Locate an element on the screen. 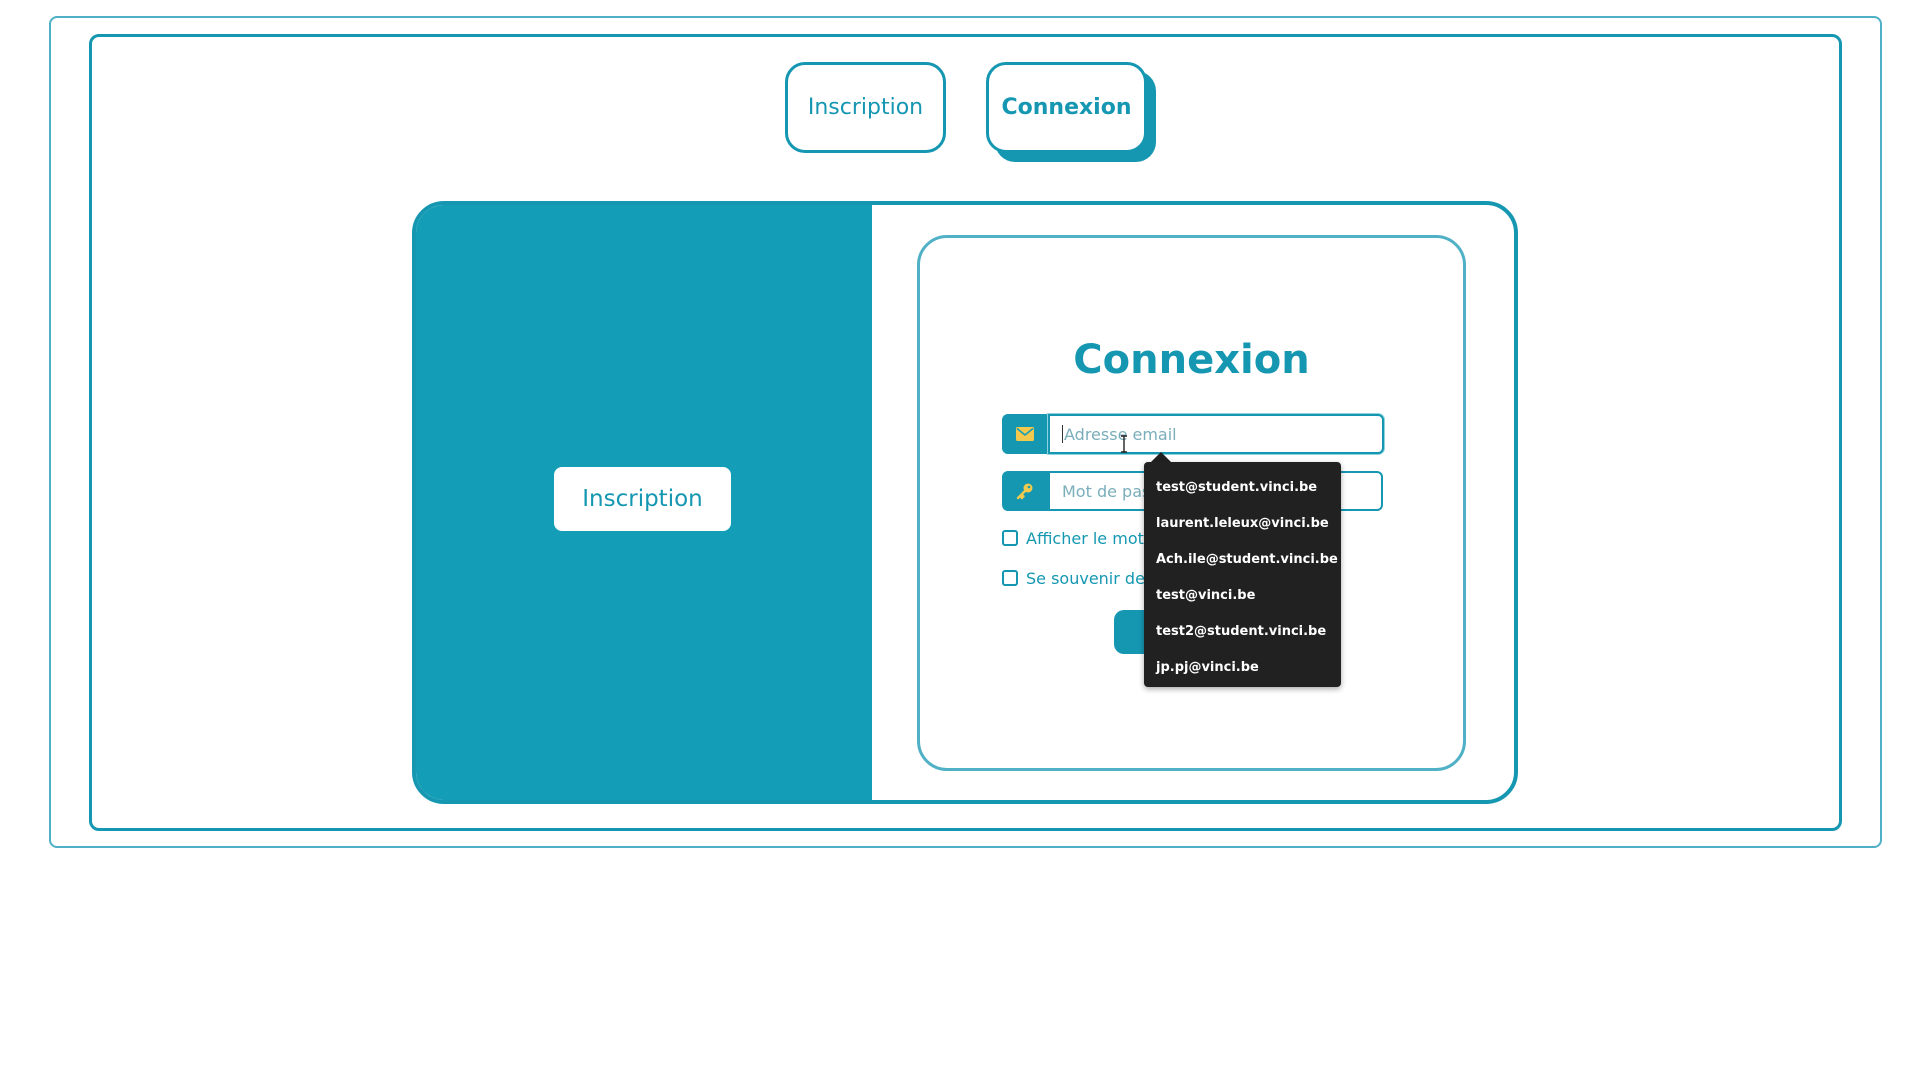  autocomplete-item: laurent.leleux@vinci.be is located at coordinates (1242, 524).